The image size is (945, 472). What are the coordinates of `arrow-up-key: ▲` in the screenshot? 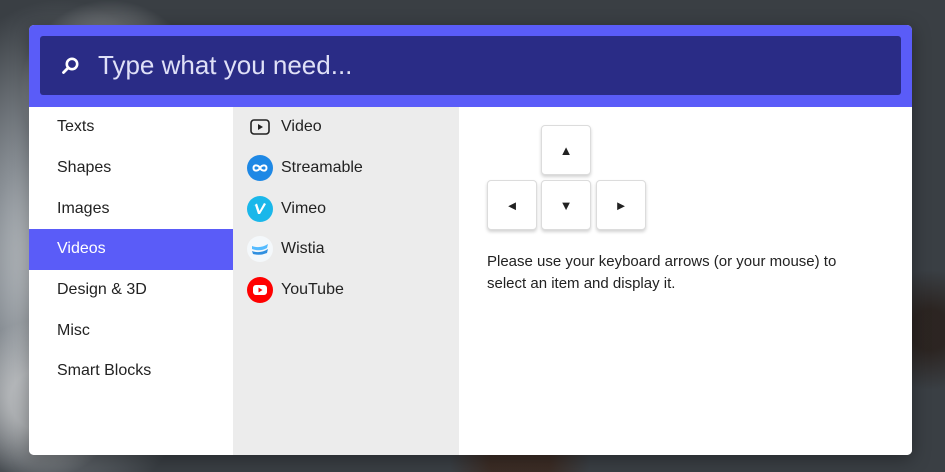 It's located at (566, 150).